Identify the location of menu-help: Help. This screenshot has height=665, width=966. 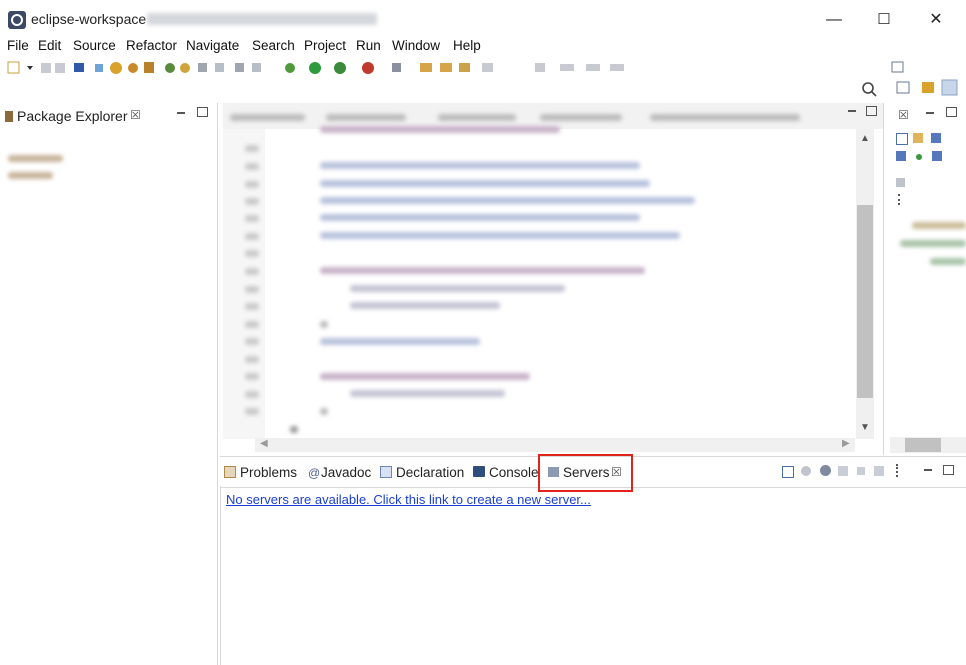
(467, 45).